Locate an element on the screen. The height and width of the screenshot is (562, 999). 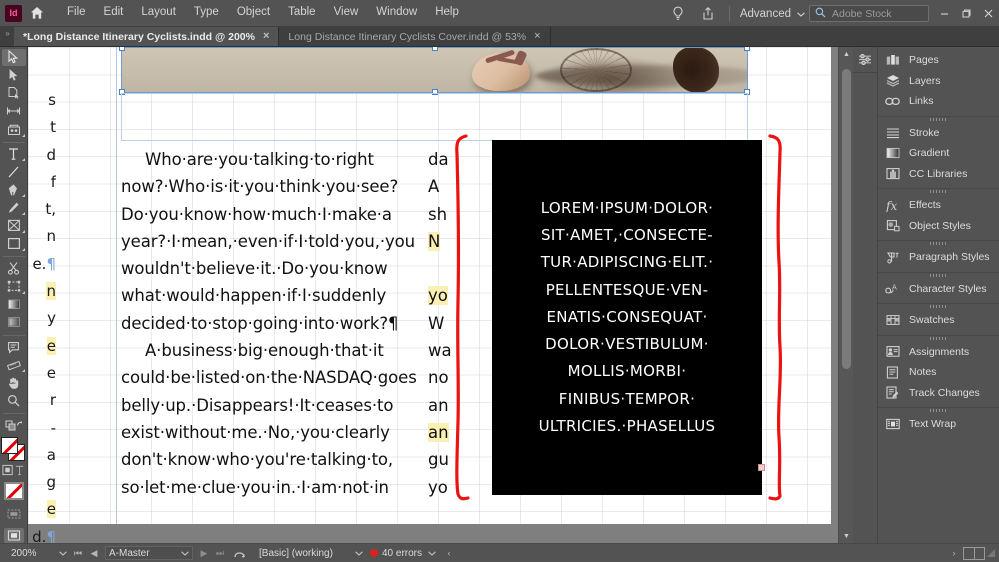
page-navigation-icon is located at coordinates (239, 553).